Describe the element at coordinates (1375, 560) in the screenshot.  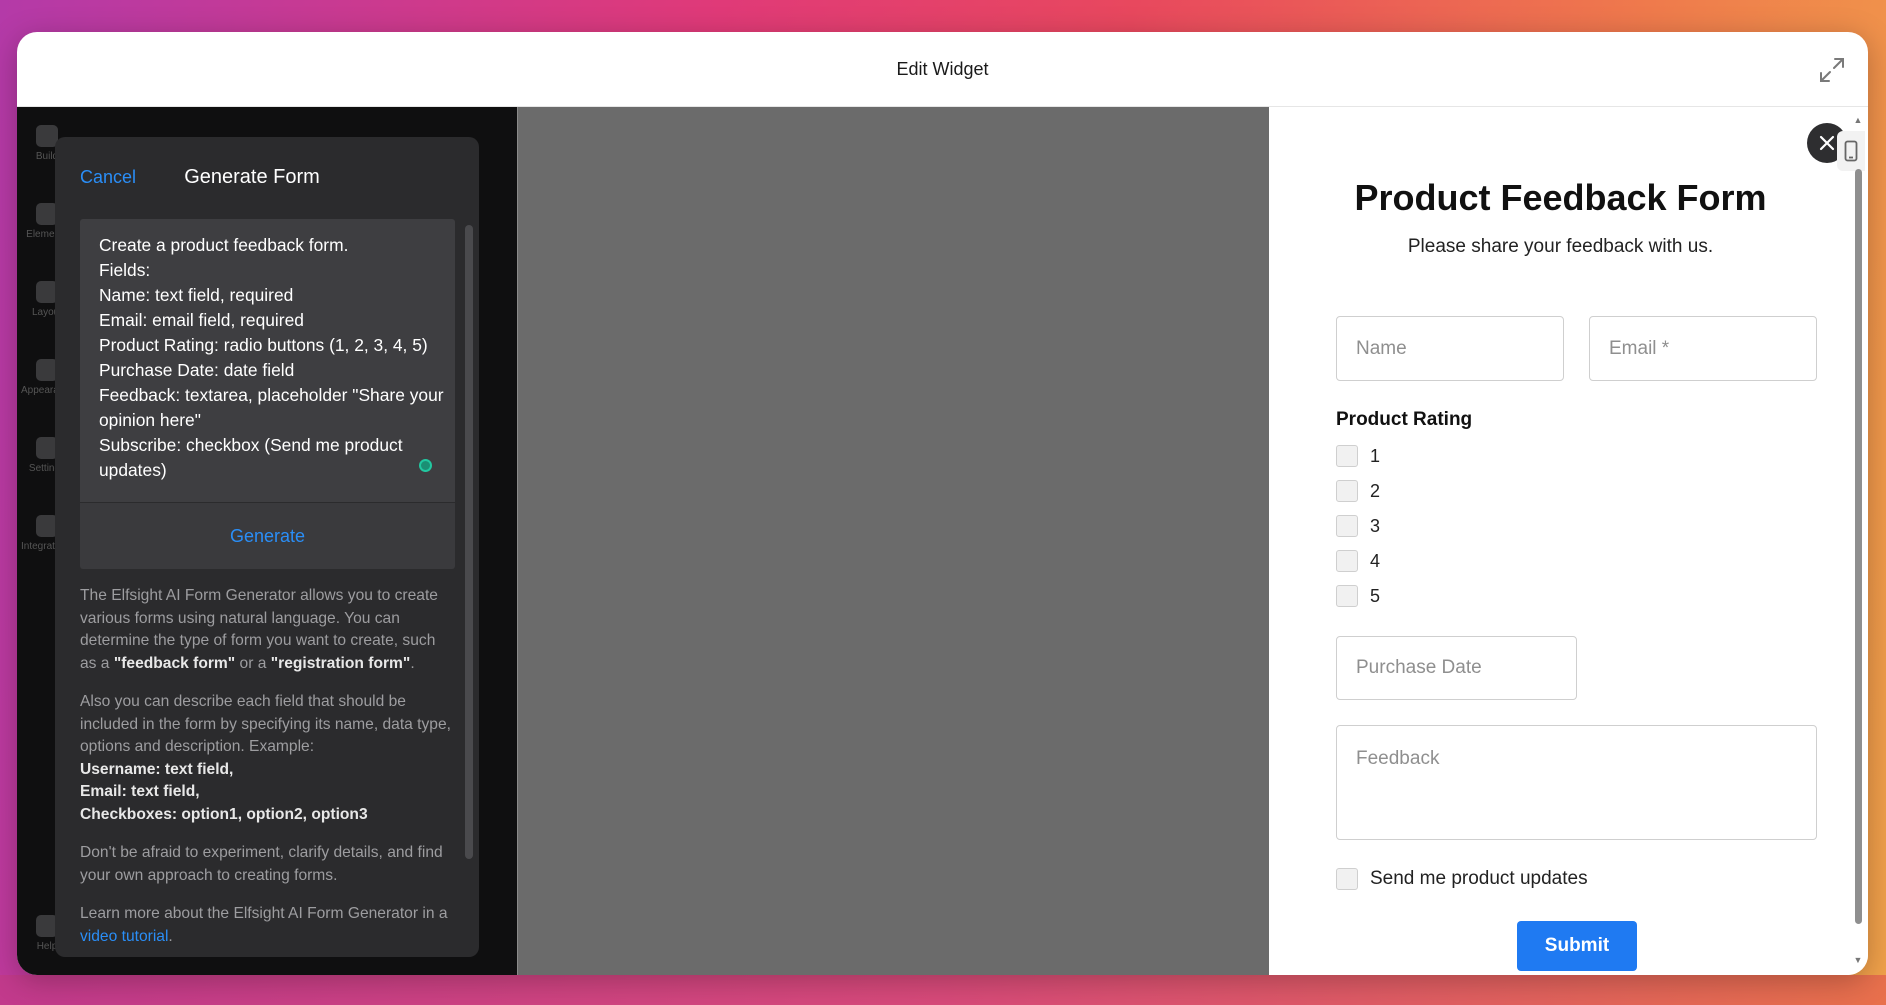
I see `option-label: 4` at that location.